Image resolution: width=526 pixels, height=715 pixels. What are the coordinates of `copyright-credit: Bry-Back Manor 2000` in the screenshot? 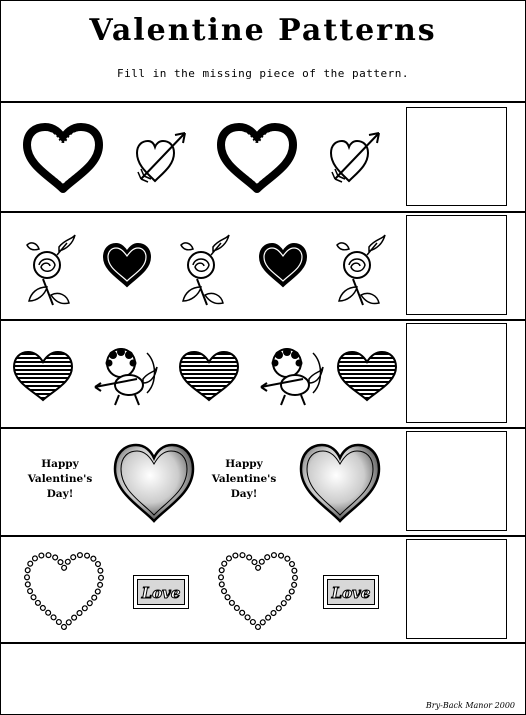 It's located at (470, 705).